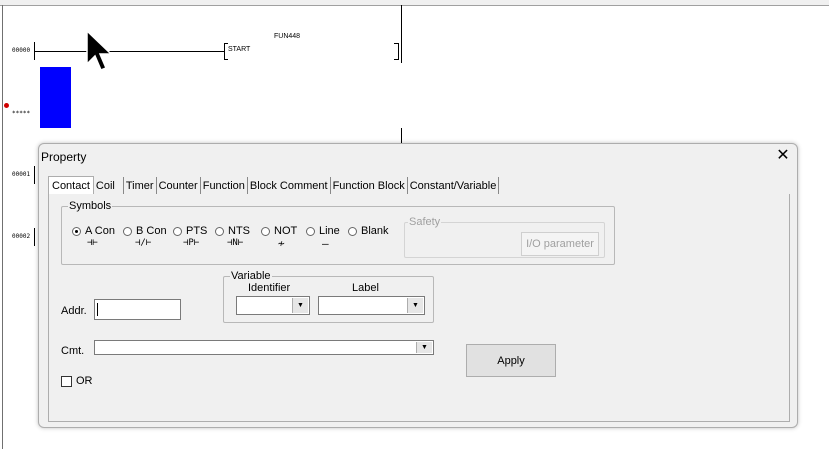  I want to click on tab-counter: Counter, so click(179, 185).